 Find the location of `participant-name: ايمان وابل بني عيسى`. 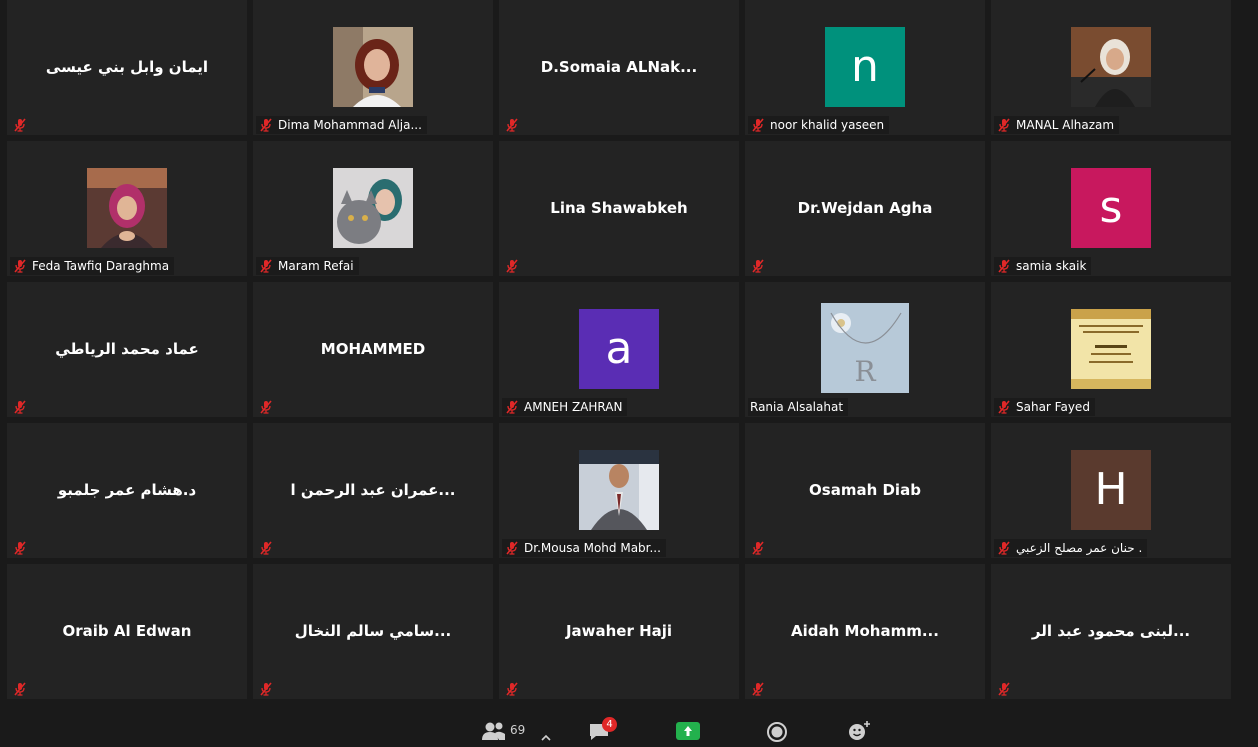

participant-name: ايمان وابل بني عيسى is located at coordinates (127, 67).